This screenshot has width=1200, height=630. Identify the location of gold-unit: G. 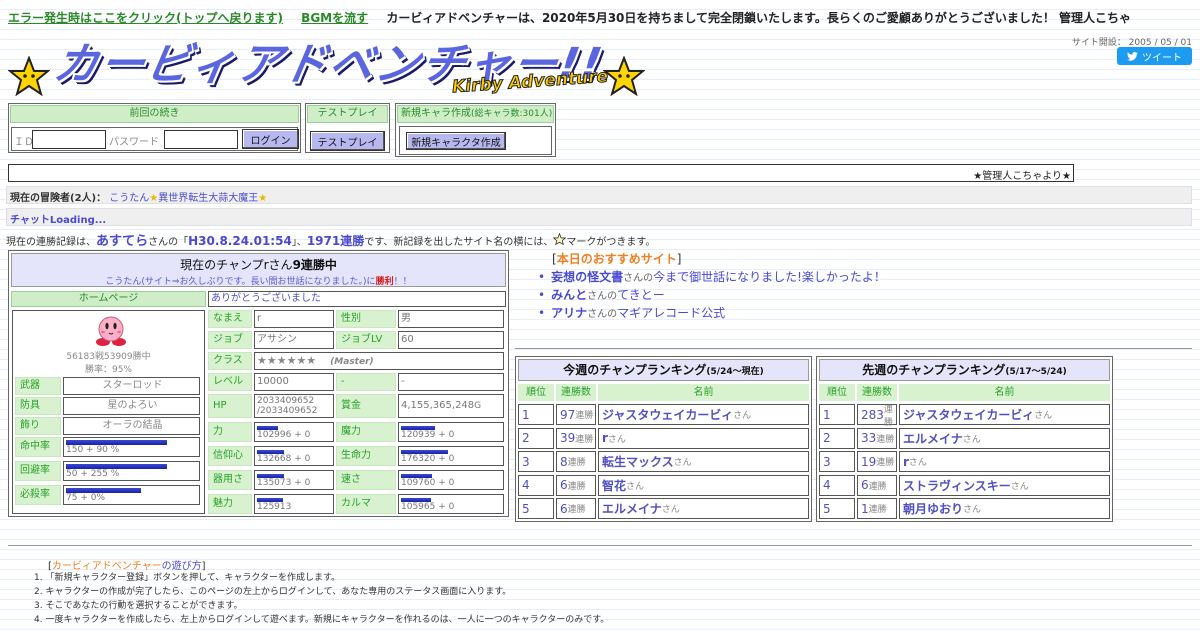
(478, 406).